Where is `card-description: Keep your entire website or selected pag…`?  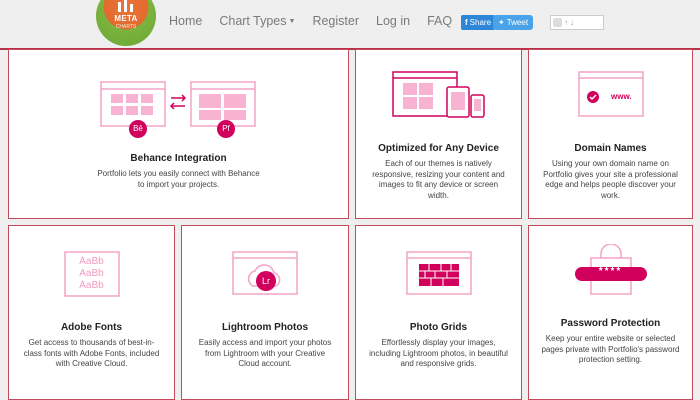
card-description: Keep your entire website or selected pag… is located at coordinates (610, 349).